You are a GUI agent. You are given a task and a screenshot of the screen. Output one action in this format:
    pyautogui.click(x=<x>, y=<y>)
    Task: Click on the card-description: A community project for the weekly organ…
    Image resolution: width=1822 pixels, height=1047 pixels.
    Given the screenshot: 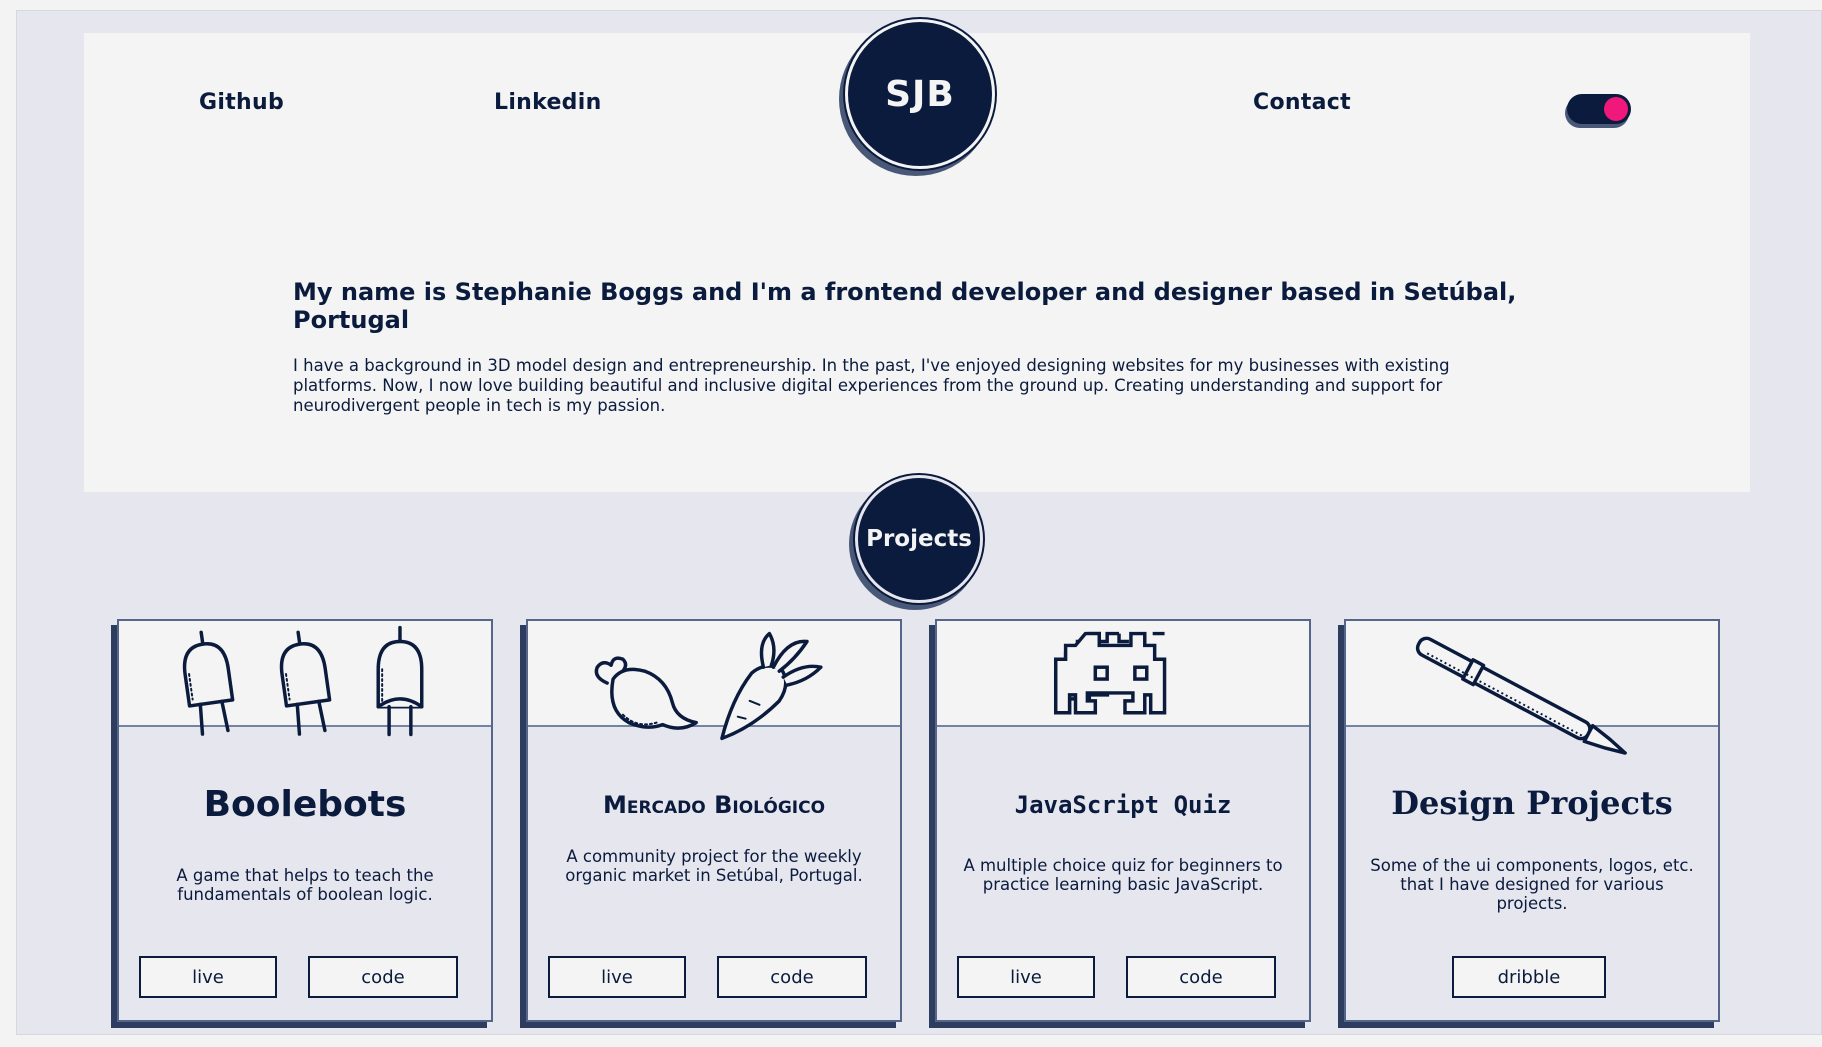 What is the action you would take?
    pyautogui.click(x=714, y=866)
    